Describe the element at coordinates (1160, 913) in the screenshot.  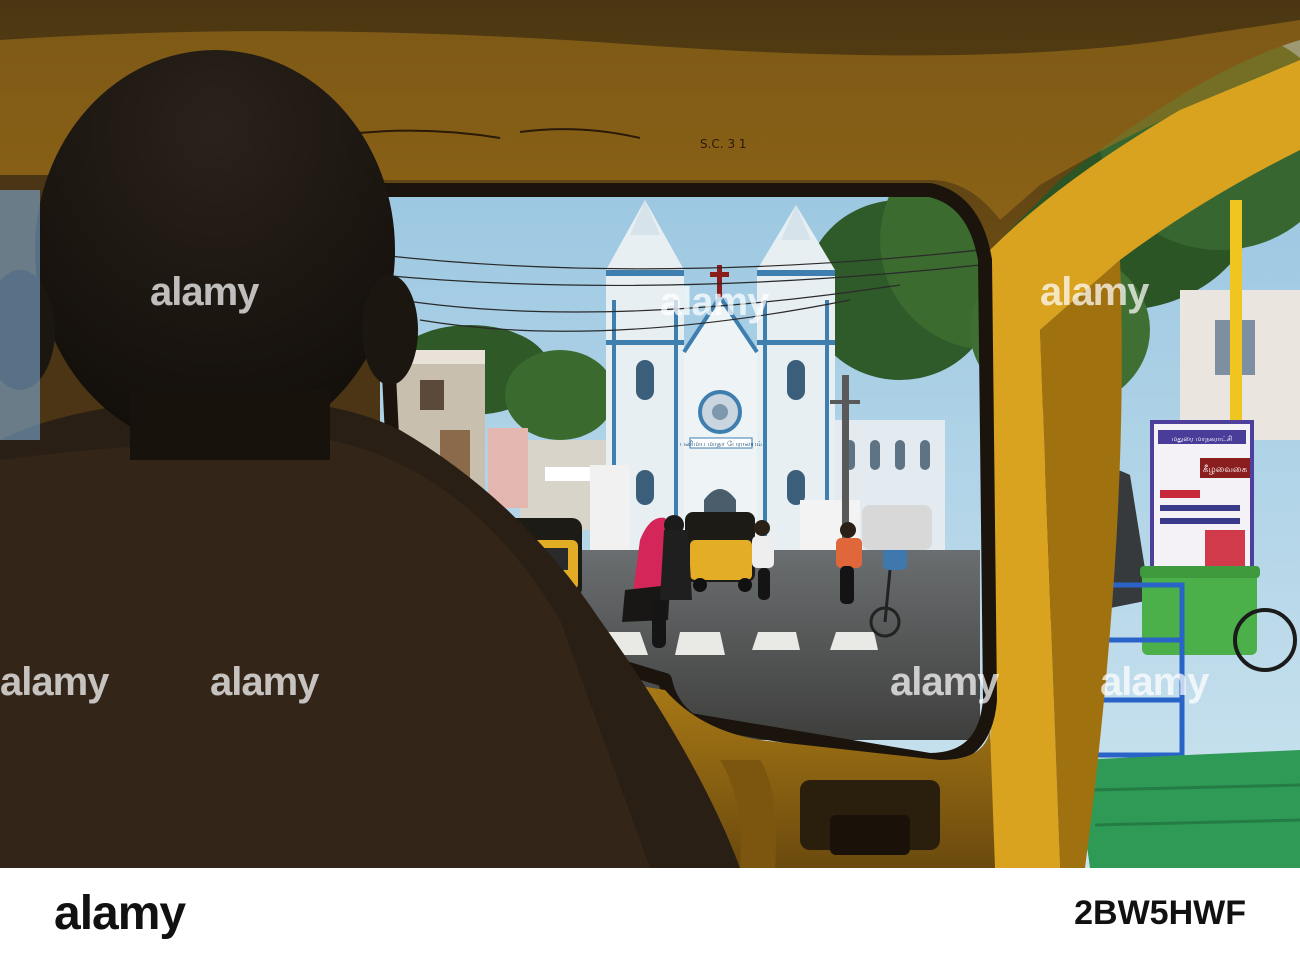
I see `image-id: 2BW5HWF` at that location.